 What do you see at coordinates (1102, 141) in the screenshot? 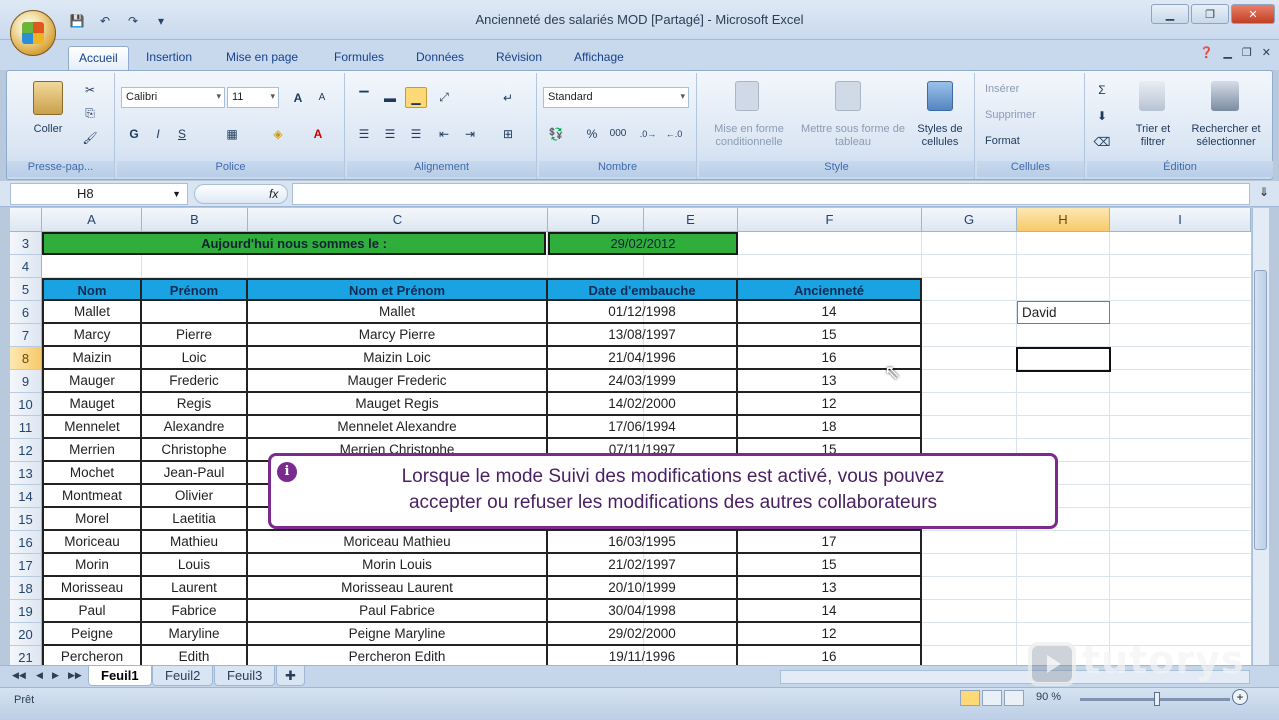
I see `clear-icon: ⌫` at bounding box center [1102, 141].